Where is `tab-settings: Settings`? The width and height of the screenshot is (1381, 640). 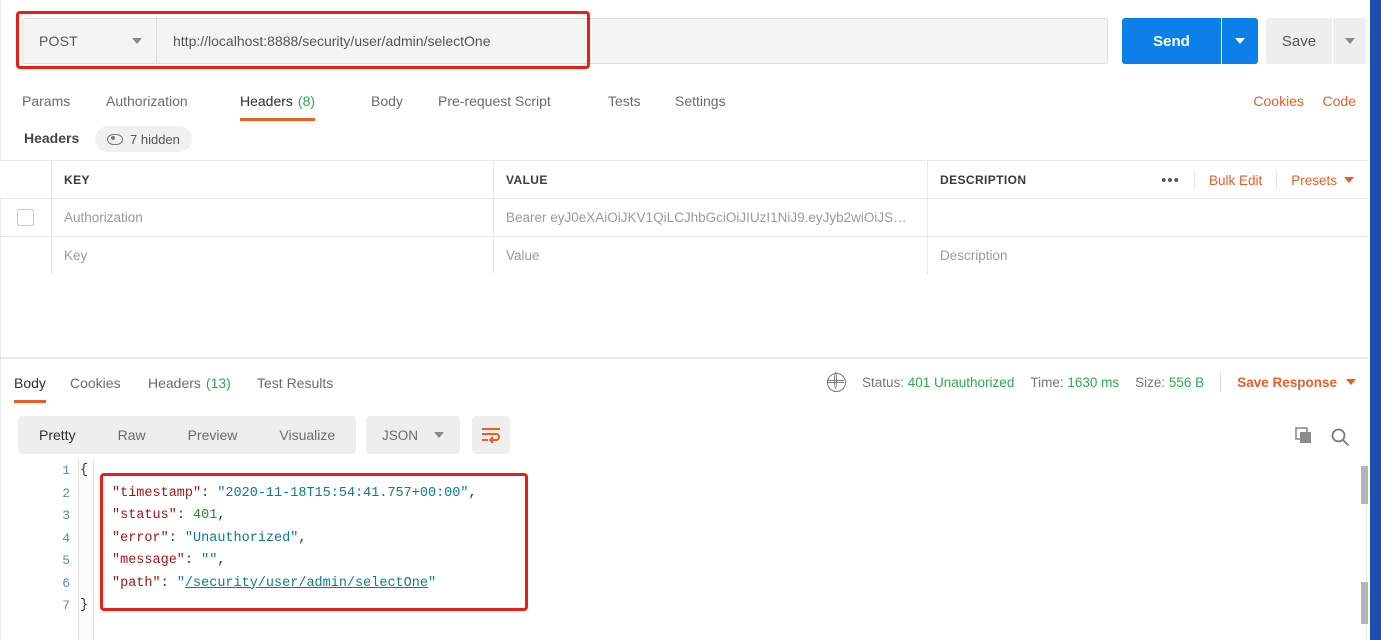 tab-settings: Settings is located at coordinates (700, 100).